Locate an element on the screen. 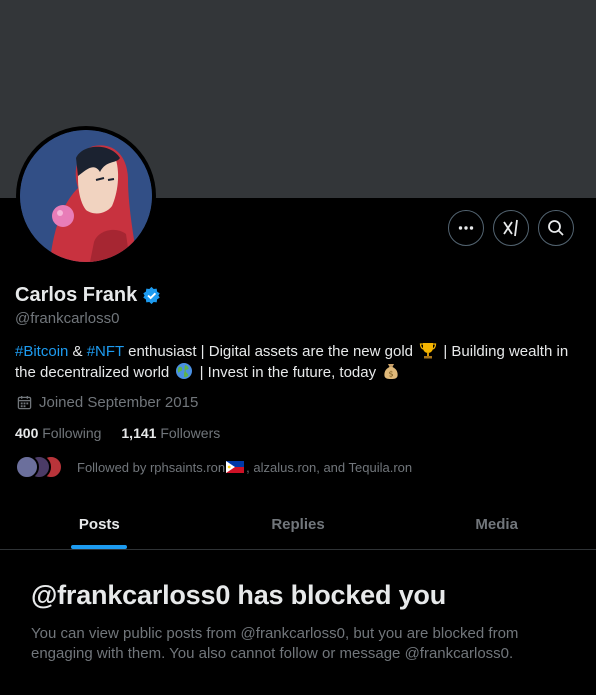  joined-date: Joined September 2015 is located at coordinates (107, 402).